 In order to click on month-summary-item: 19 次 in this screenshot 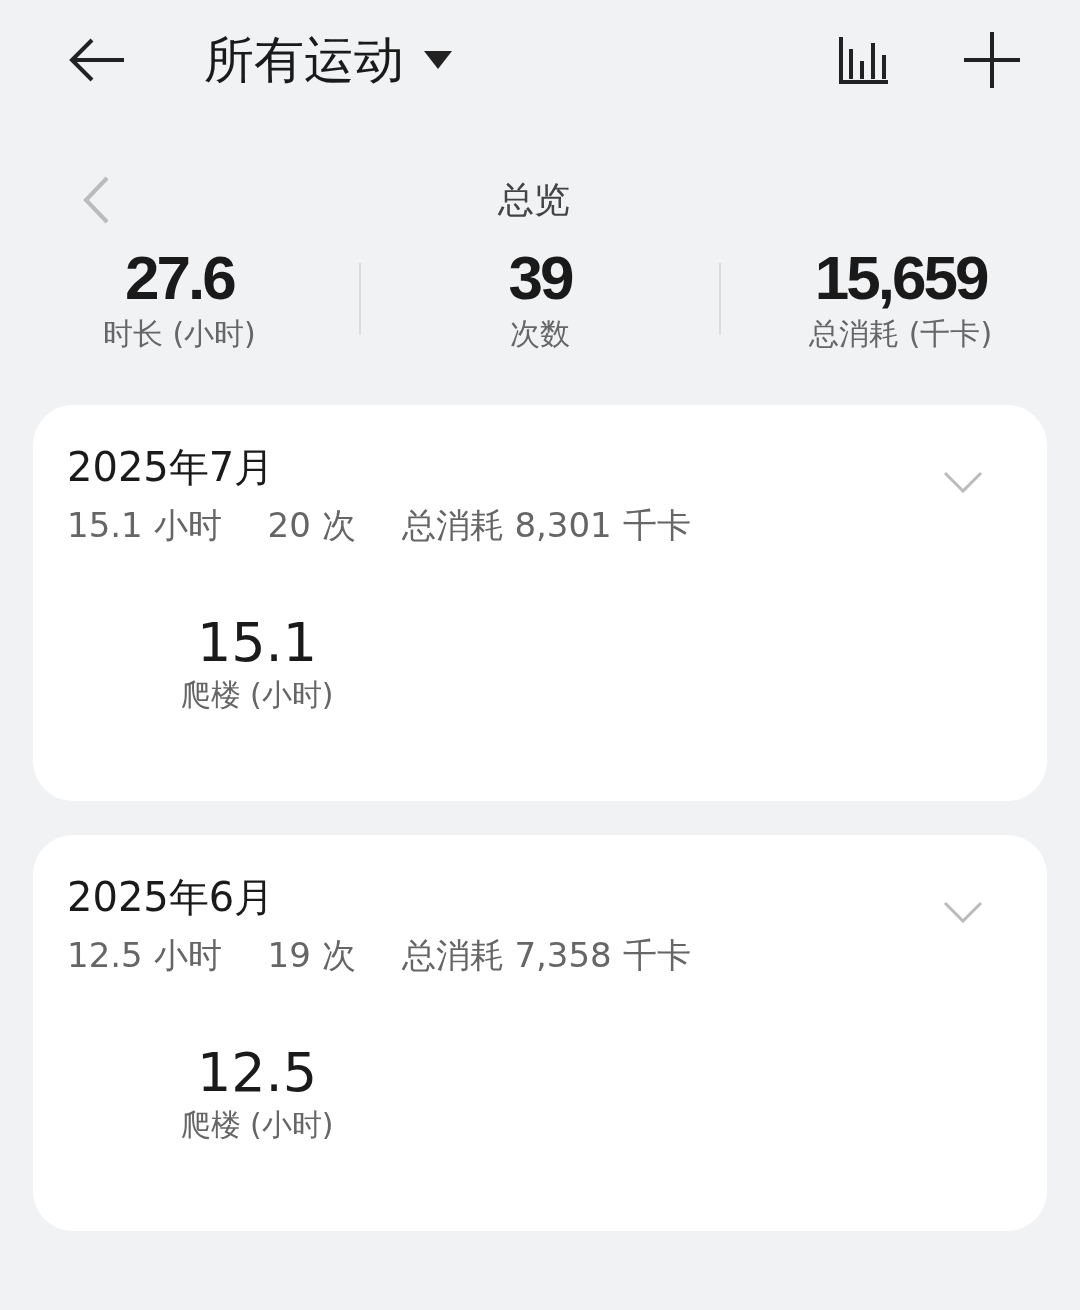, I will do `click(311, 955)`.